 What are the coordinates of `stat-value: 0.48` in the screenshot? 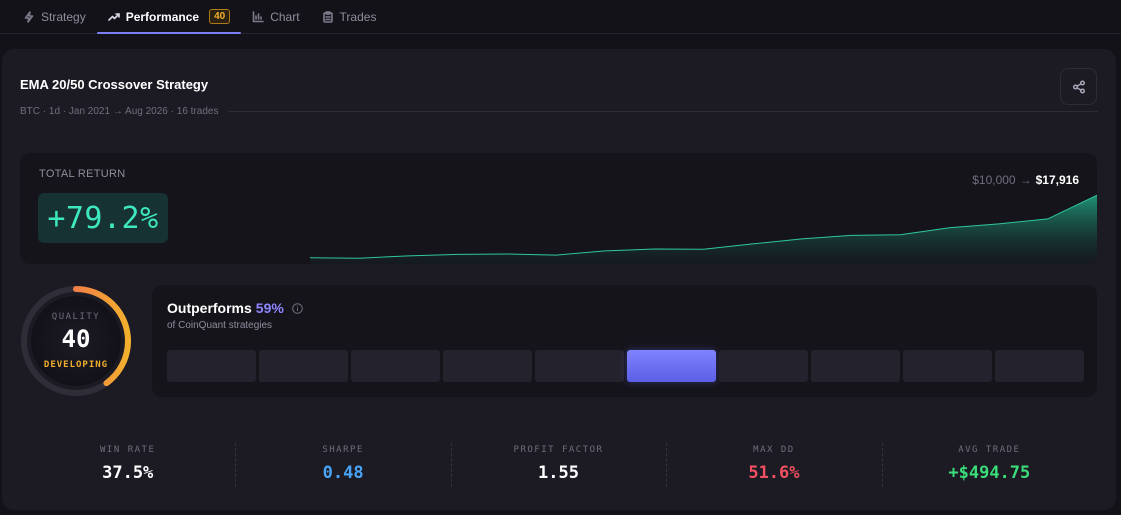 It's located at (343, 473).